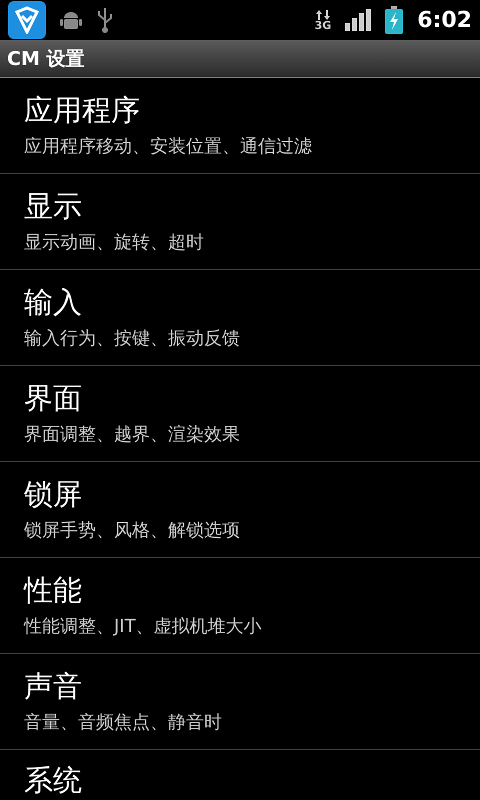 This screenshot has height=800, width=480. Describe the element at coordinates (53, 590) in the screenshot. I see `item-title: 性能` at that location.